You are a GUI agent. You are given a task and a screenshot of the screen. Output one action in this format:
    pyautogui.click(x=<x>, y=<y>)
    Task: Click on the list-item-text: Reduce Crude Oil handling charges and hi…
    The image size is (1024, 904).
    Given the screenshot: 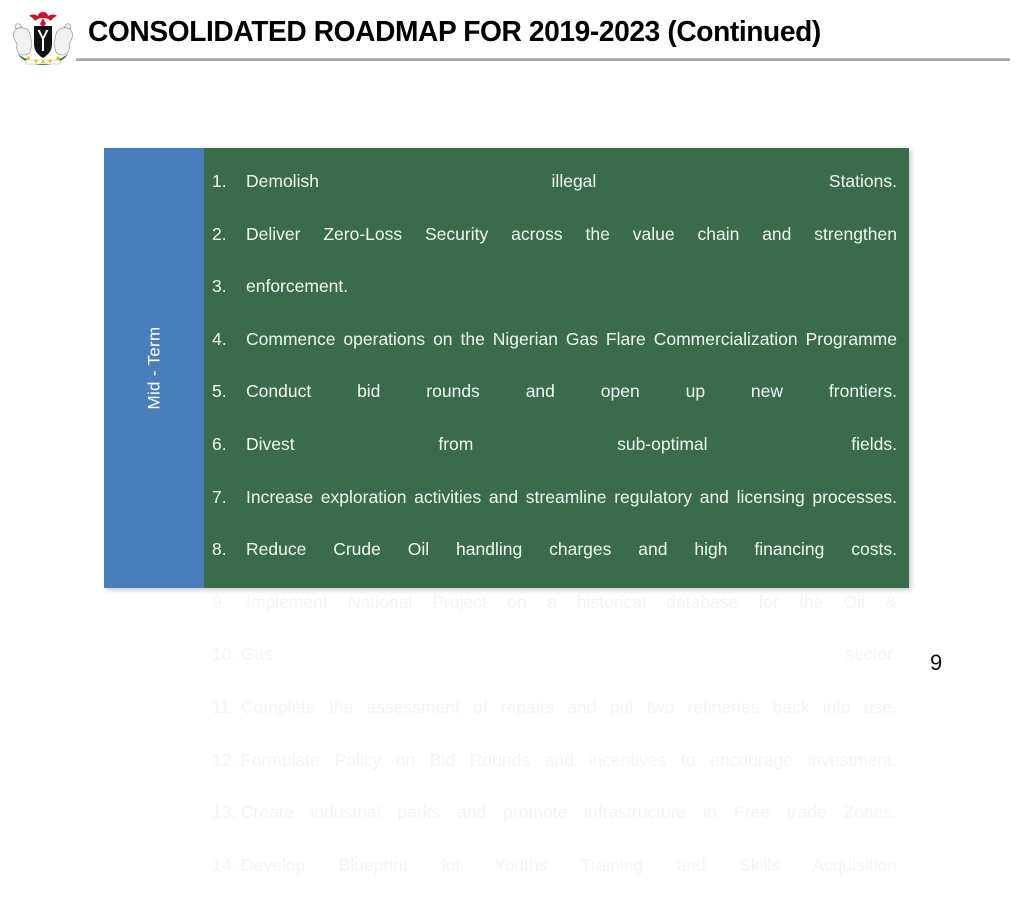 What is the action you would take?
    pyautogui.click(x=571, y=549)
    